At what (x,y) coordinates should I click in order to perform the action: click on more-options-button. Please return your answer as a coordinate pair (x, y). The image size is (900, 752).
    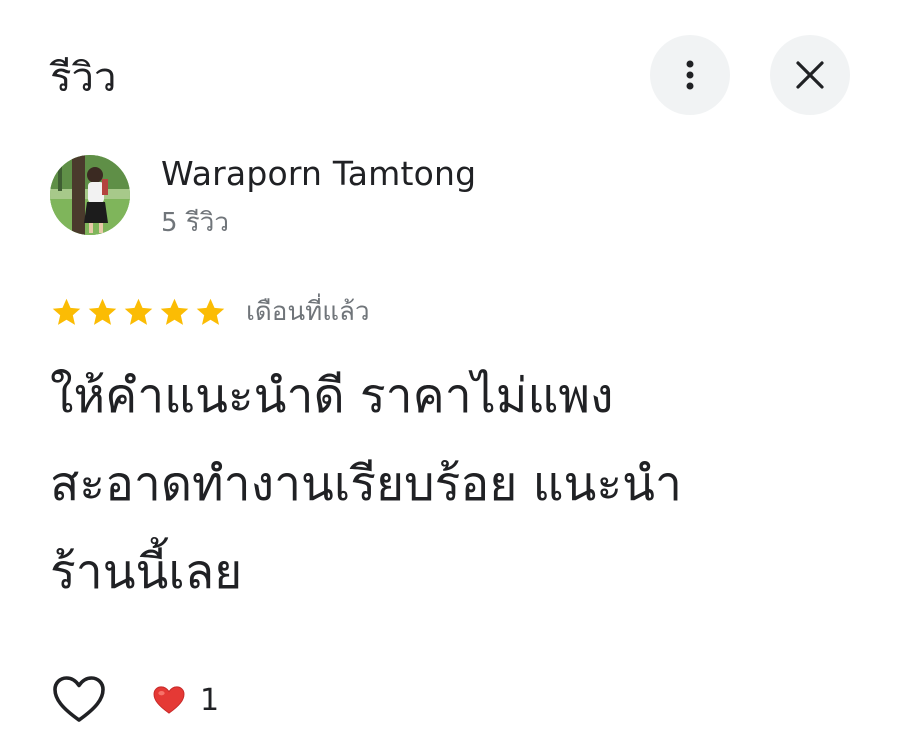
    Looking at the image, I should click on (690, 75).